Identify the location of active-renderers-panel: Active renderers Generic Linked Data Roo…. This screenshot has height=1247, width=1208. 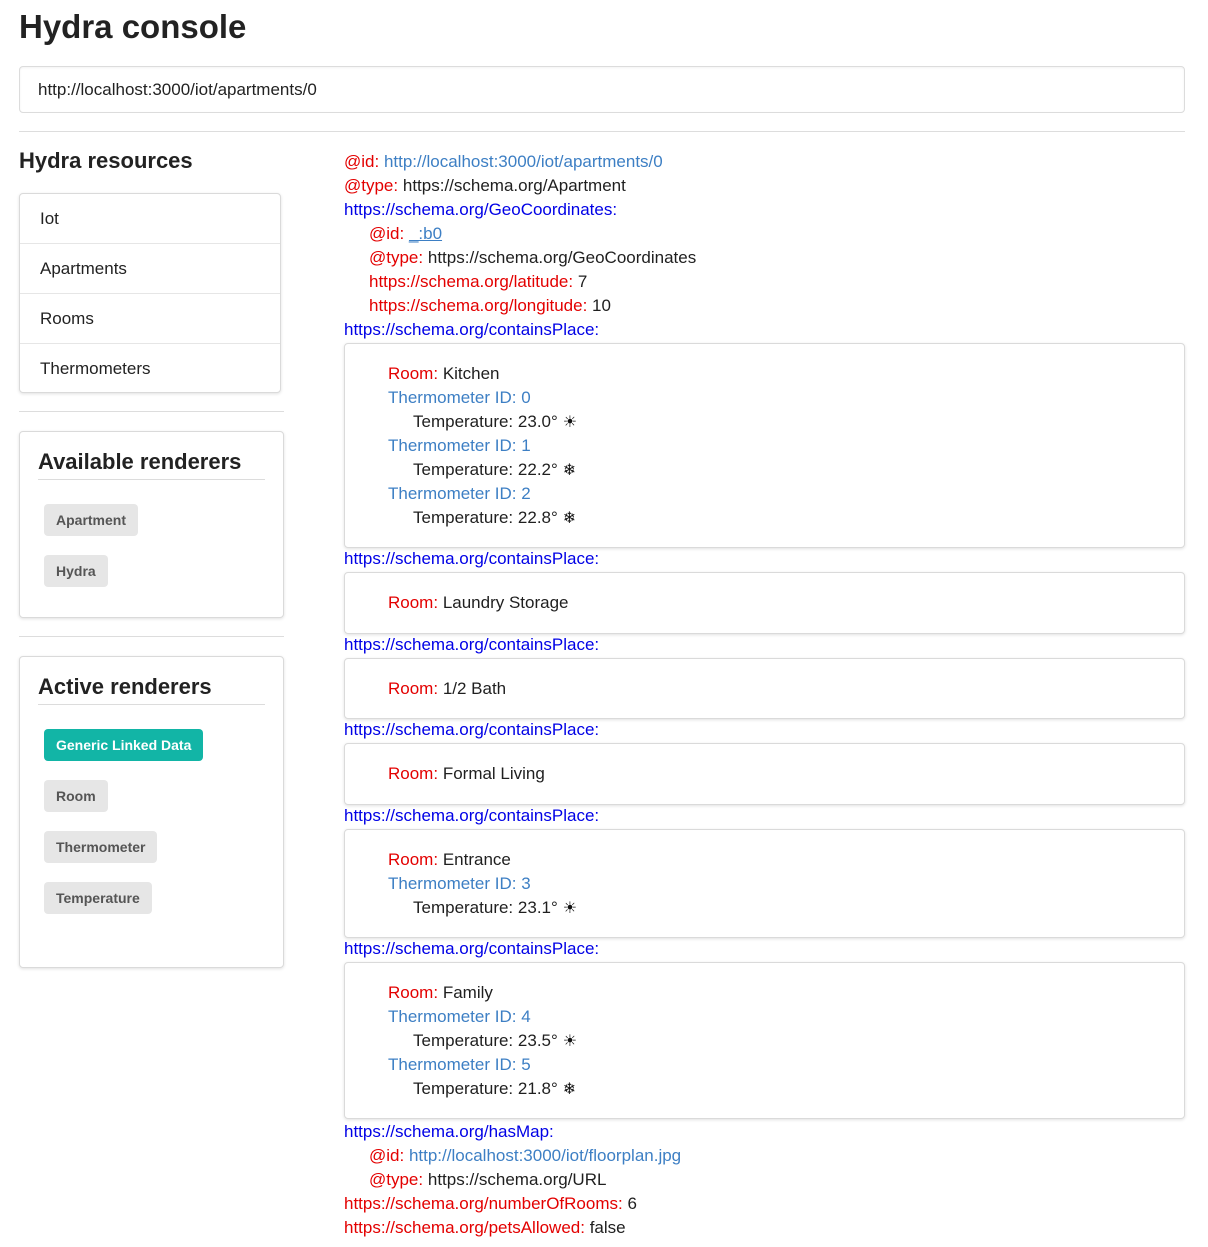
(151, 812).